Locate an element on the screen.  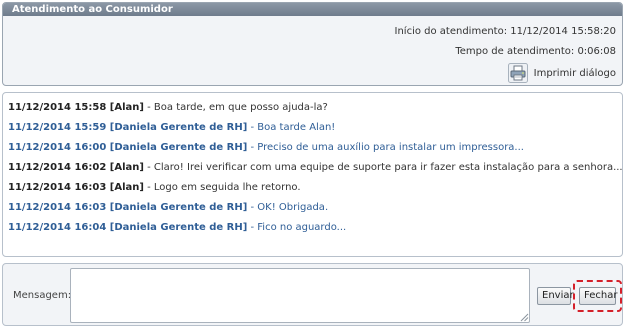
close-button: Fechar is located at coordinates (598, 296).